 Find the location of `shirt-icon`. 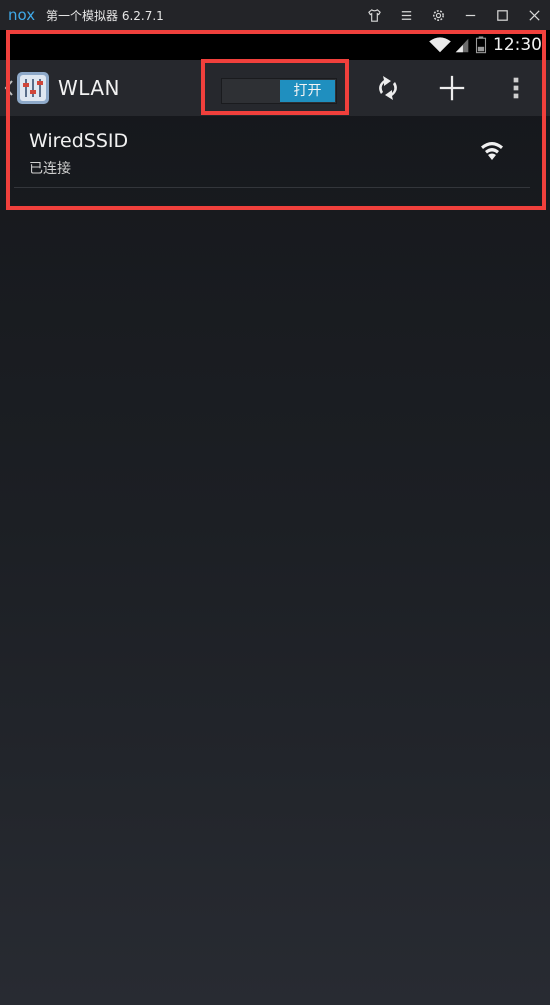

shirt-icon is located at coordinates (374, 15).